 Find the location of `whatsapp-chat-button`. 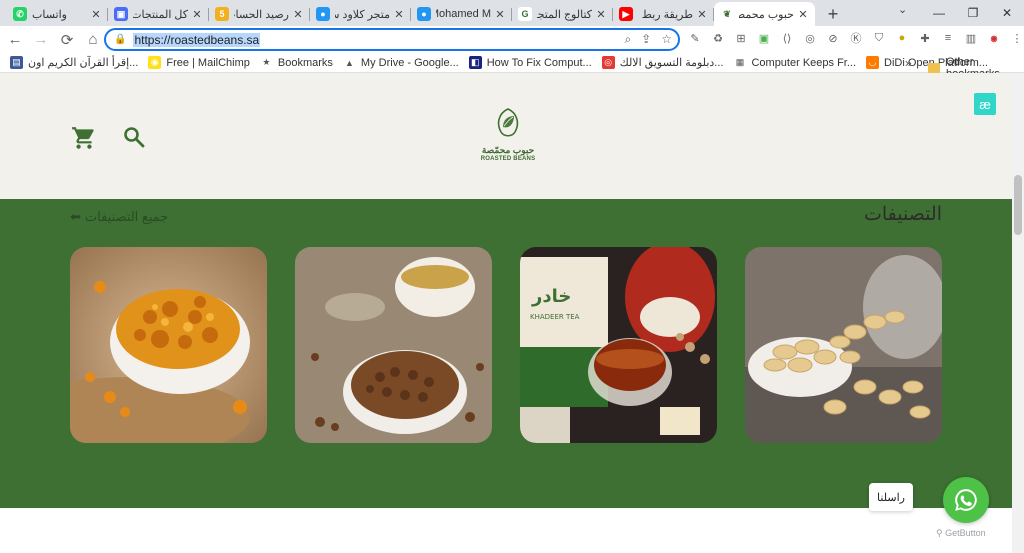

whatsapp-chat-button is located at coordinates (966, 500).